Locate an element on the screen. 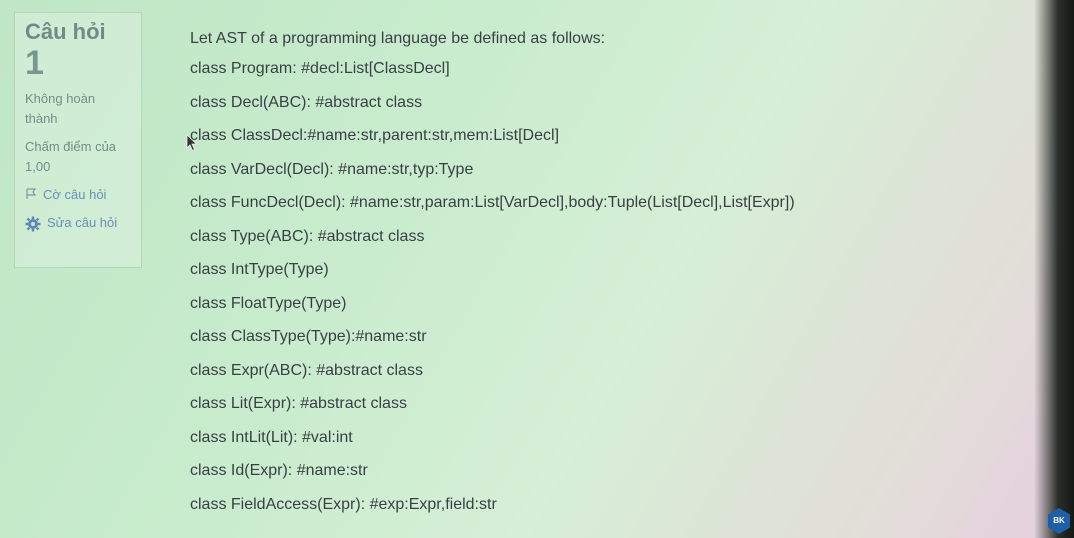 The image size is (1074, 538). ast-line: class IntLit(Lit): #val:int is located at coordinates (271, 437).